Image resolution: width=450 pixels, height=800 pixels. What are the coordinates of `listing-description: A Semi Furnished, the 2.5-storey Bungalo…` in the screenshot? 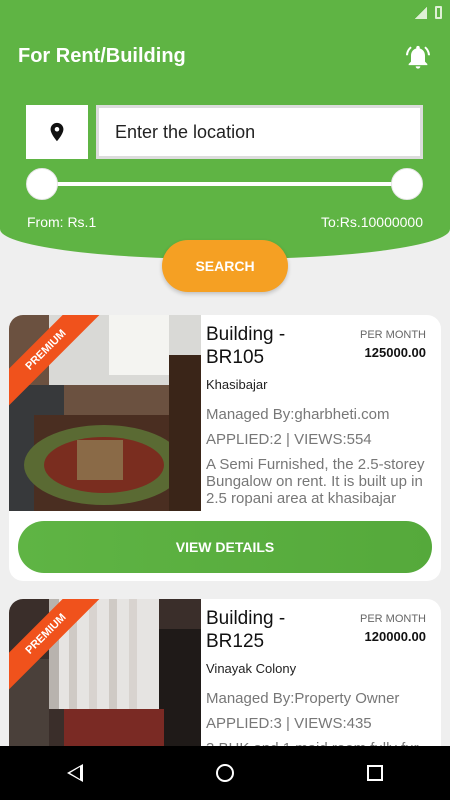 It's located at (315, 481).